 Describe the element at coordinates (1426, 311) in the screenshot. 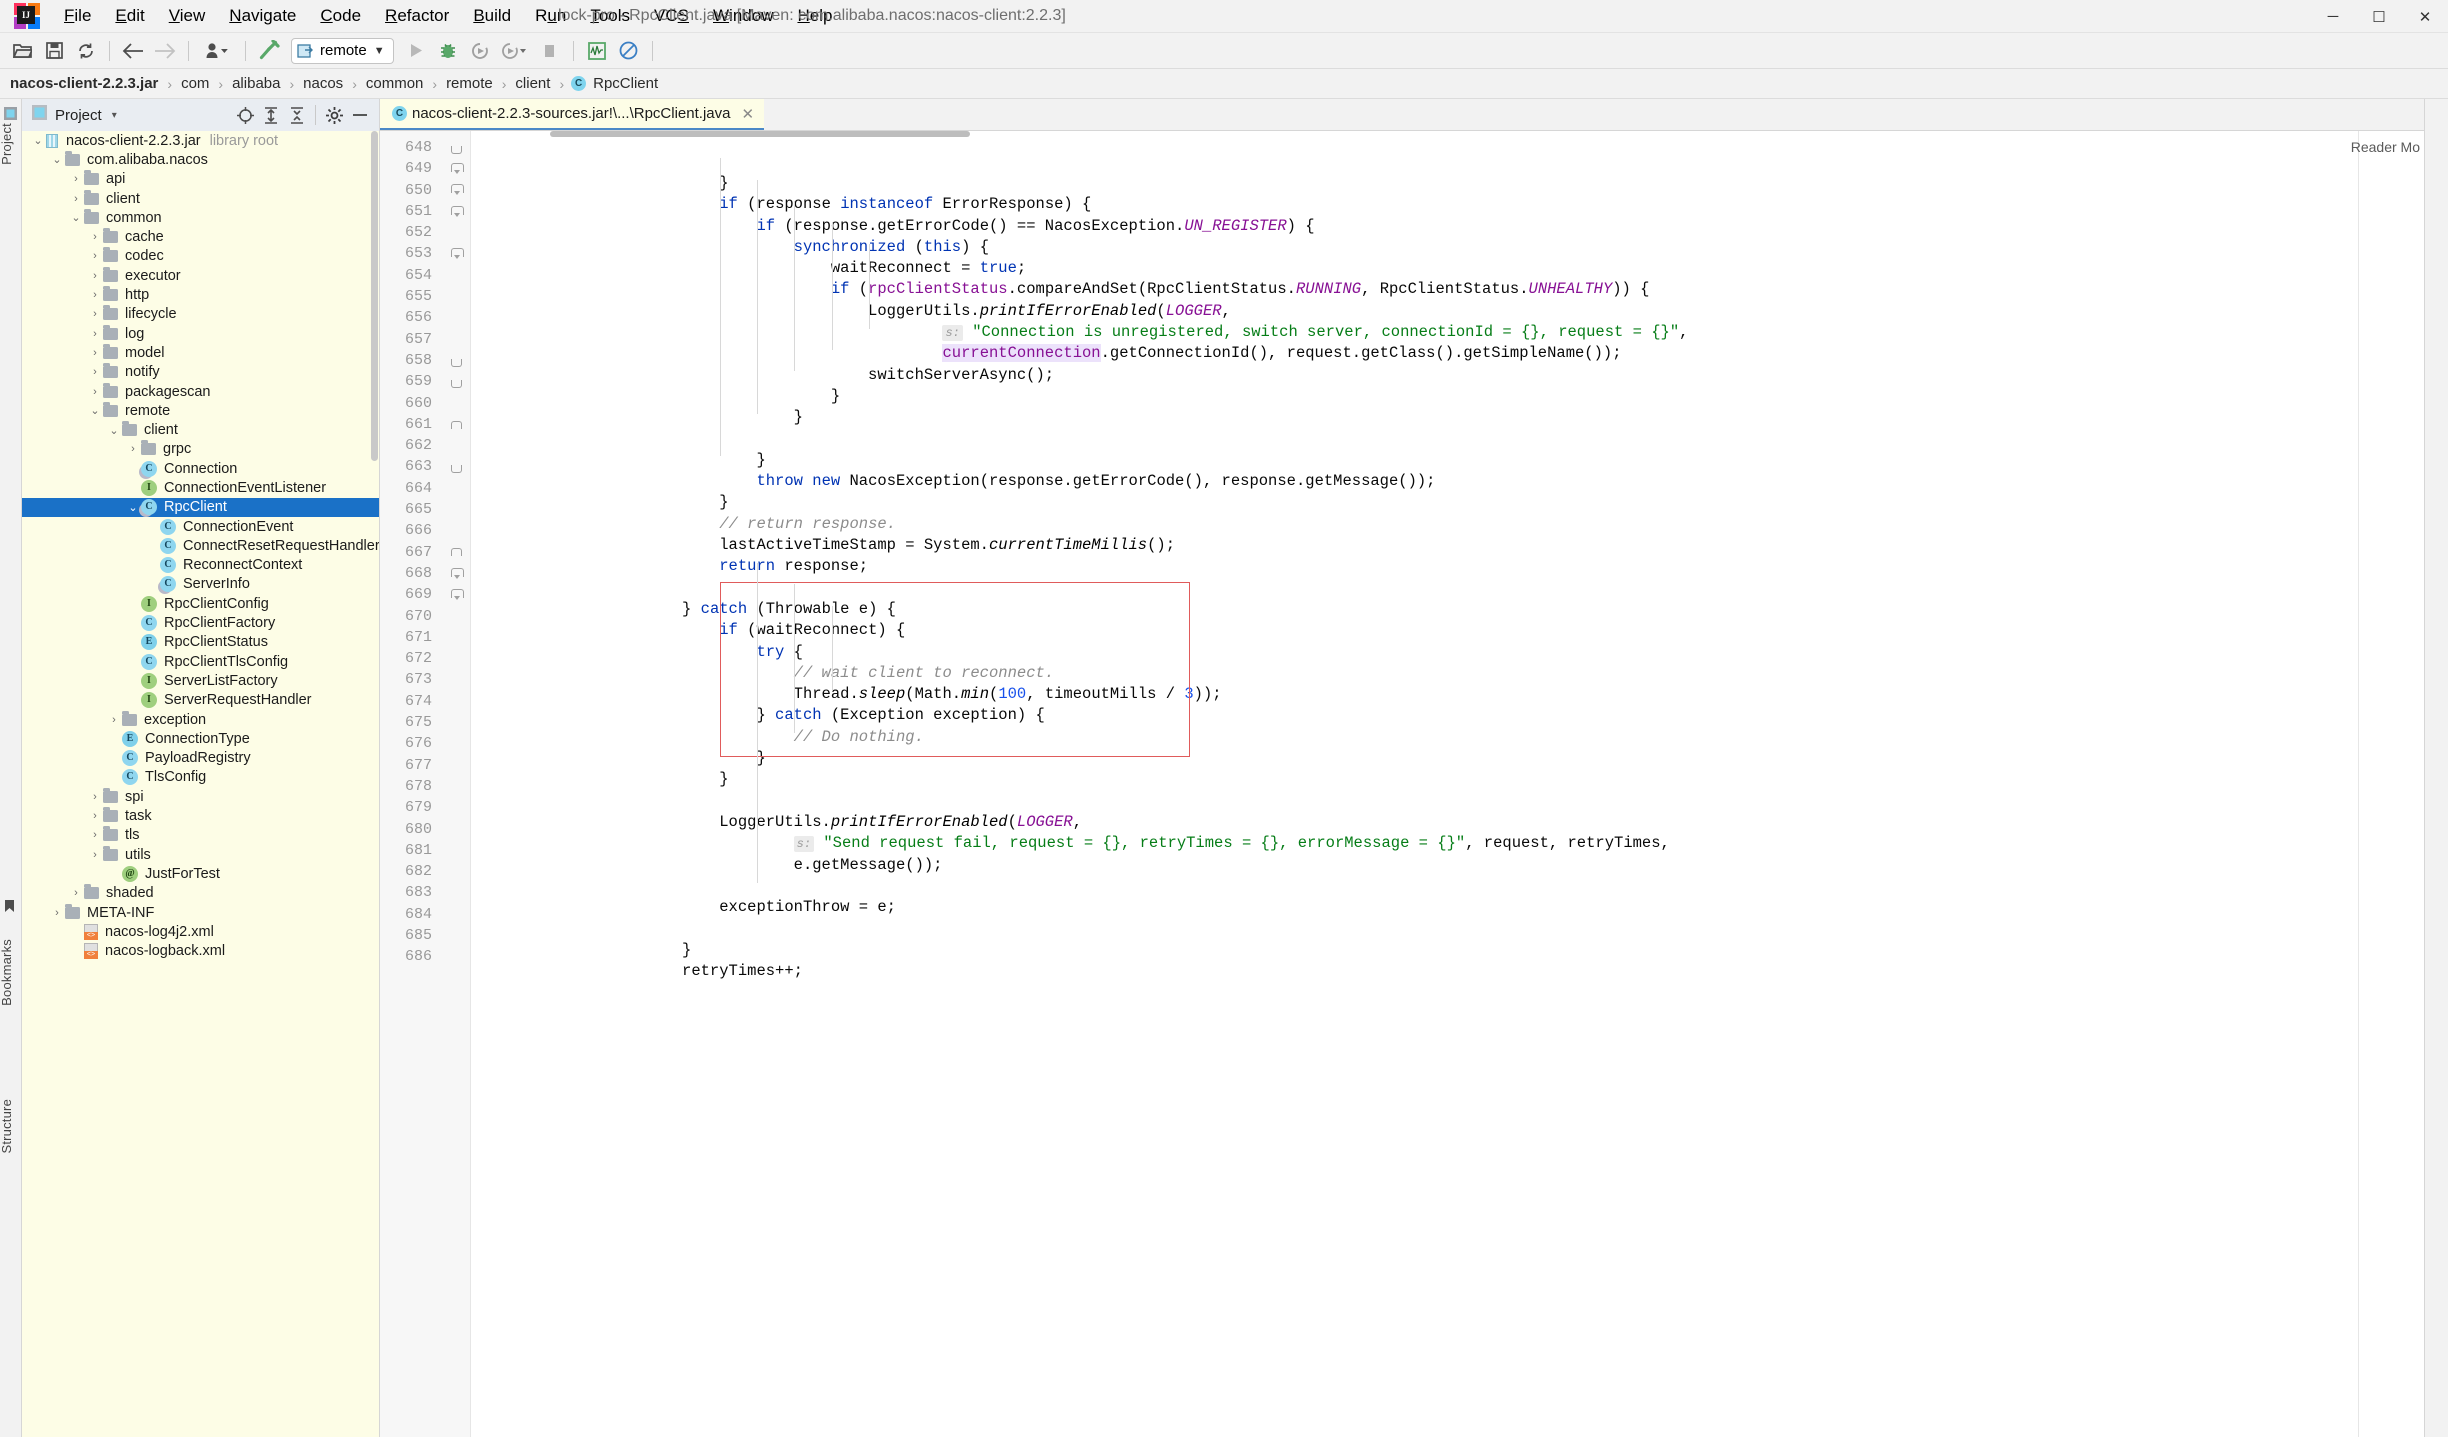

I see `code-line: LoggerUtils.printIfErrorEnabled(LOGGER,` at that location.